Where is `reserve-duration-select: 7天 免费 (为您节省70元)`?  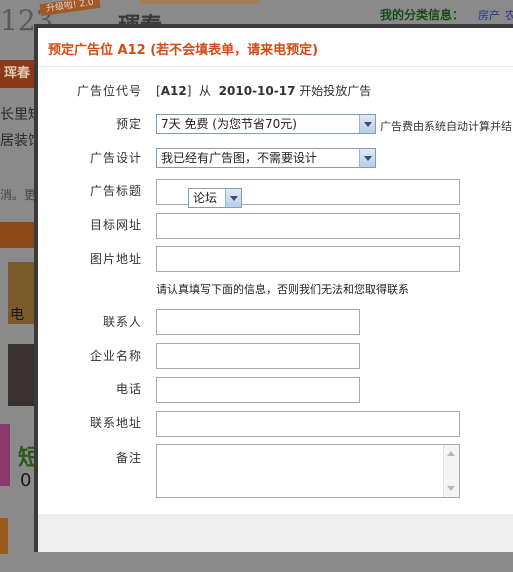
reserve-duration-select: 7天 免费 (为您节省70元) is located at coordinates (266, 124).